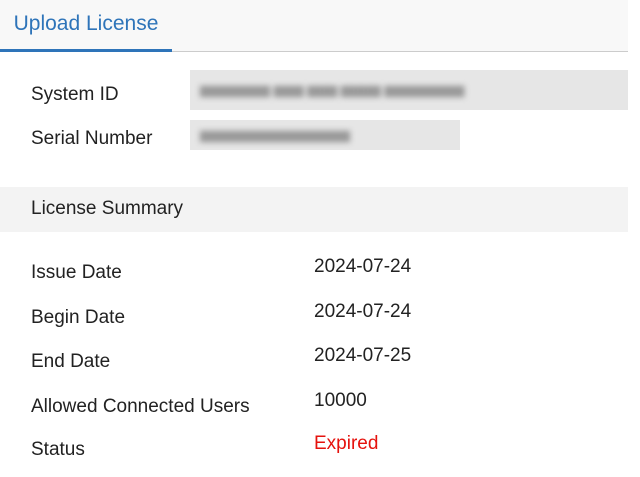 The width and height of the screenshot is (640, 477). I want to click on status-label: Status, so click(58, 449).